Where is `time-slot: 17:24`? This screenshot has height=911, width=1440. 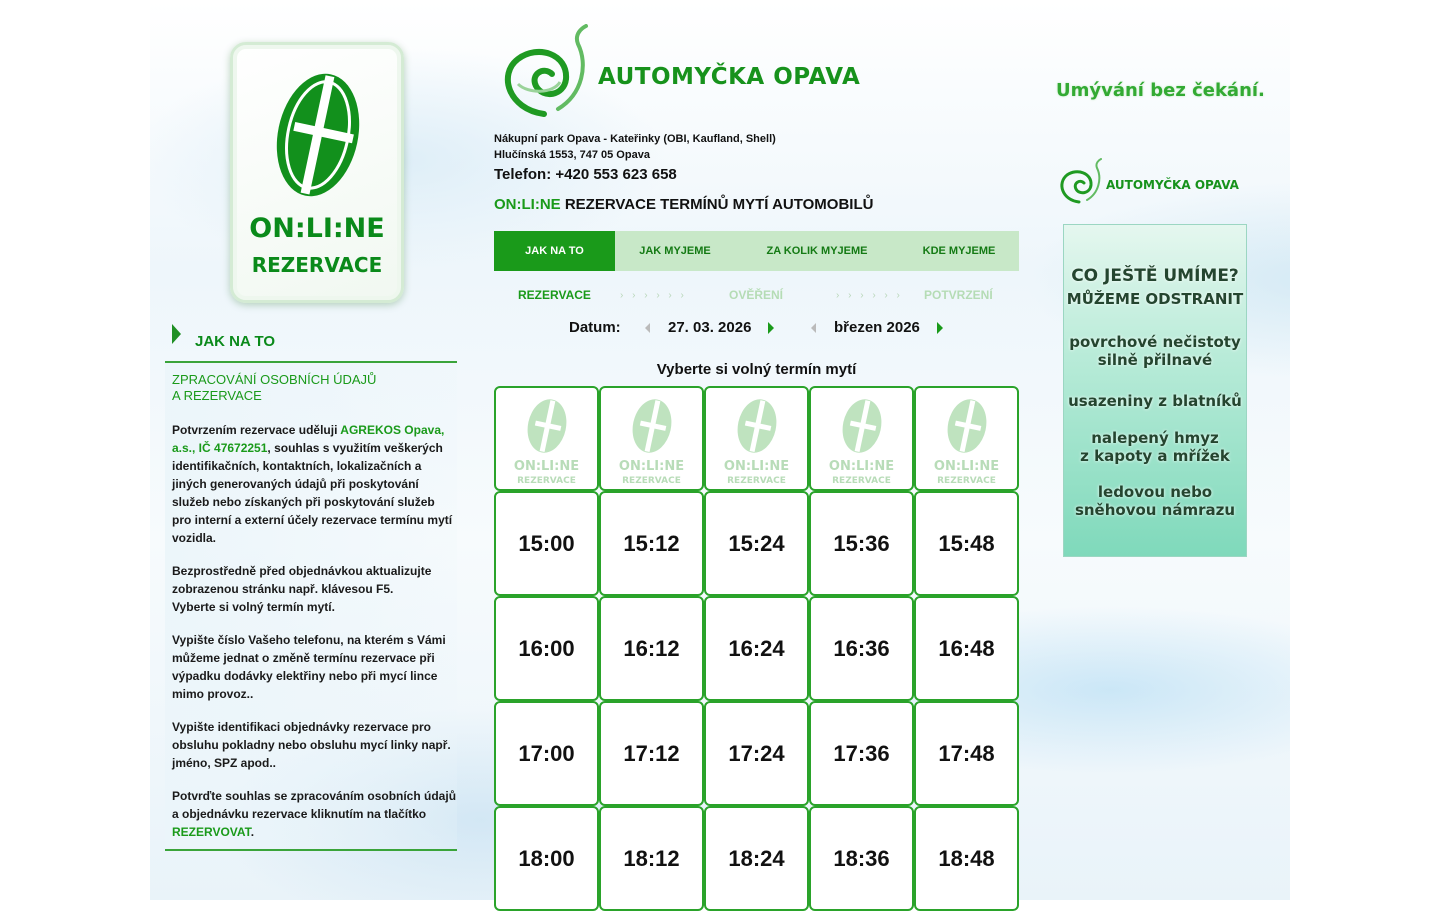
time-slot: 17:24 is located at coordinates (756, 753).